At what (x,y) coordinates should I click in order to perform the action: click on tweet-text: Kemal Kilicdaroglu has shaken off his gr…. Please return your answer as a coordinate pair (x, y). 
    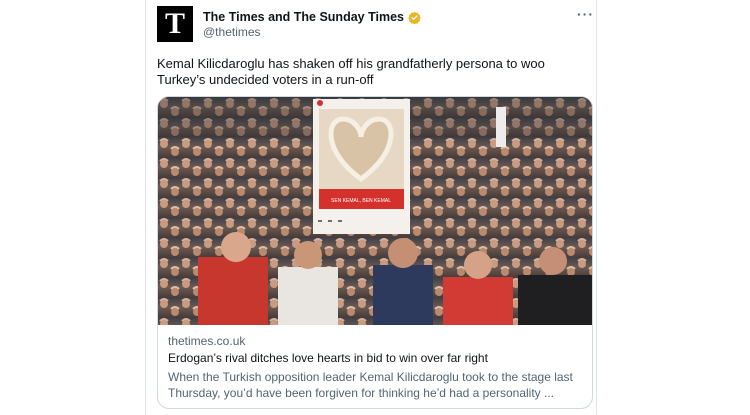
    Looking at the image, I should click on (351, 71).